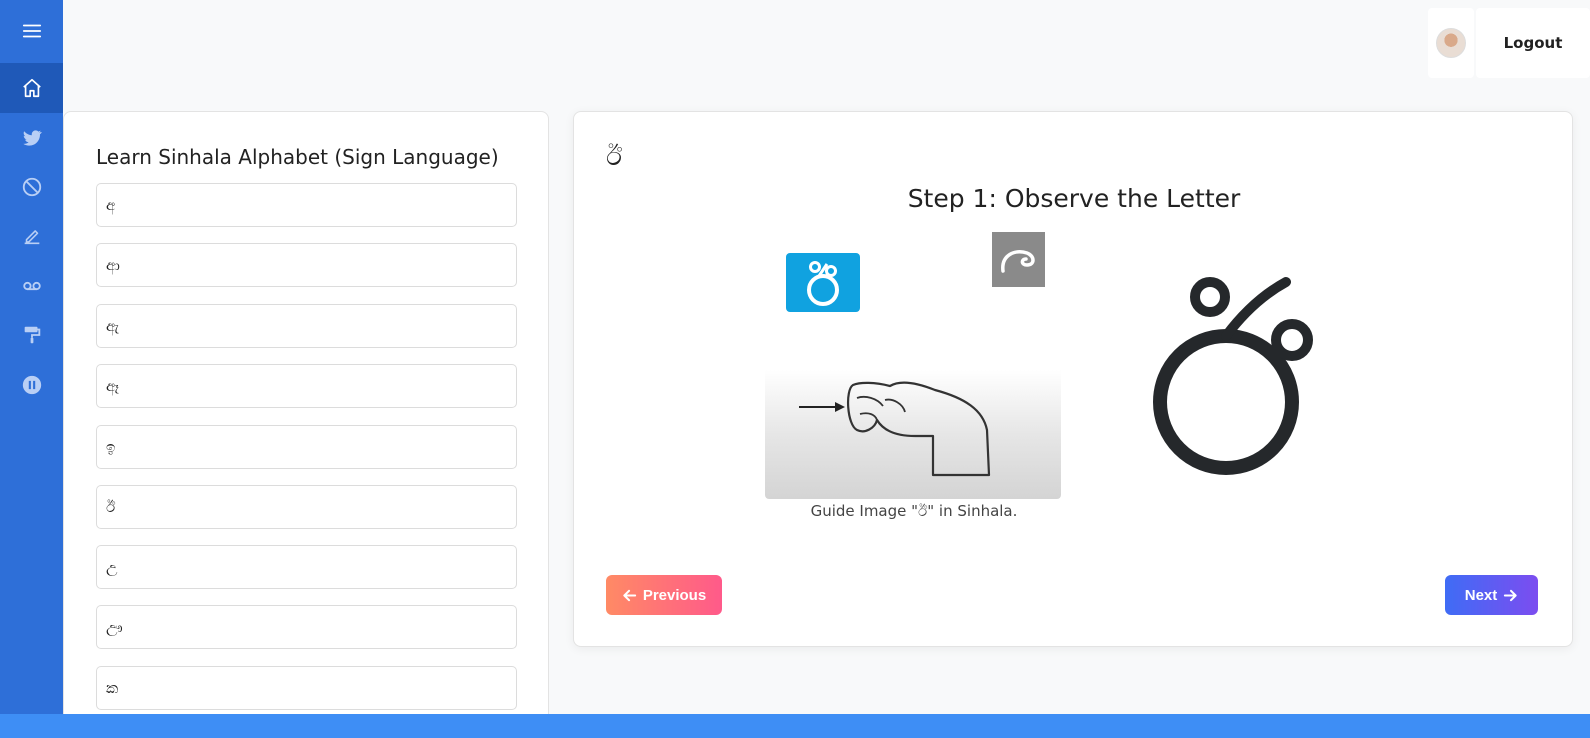 The width and height of the screenshot is (1590, 738). Describe the element at coordinates (114, 627) in the screenshot. I see `letter-label: ඌ` at that location.